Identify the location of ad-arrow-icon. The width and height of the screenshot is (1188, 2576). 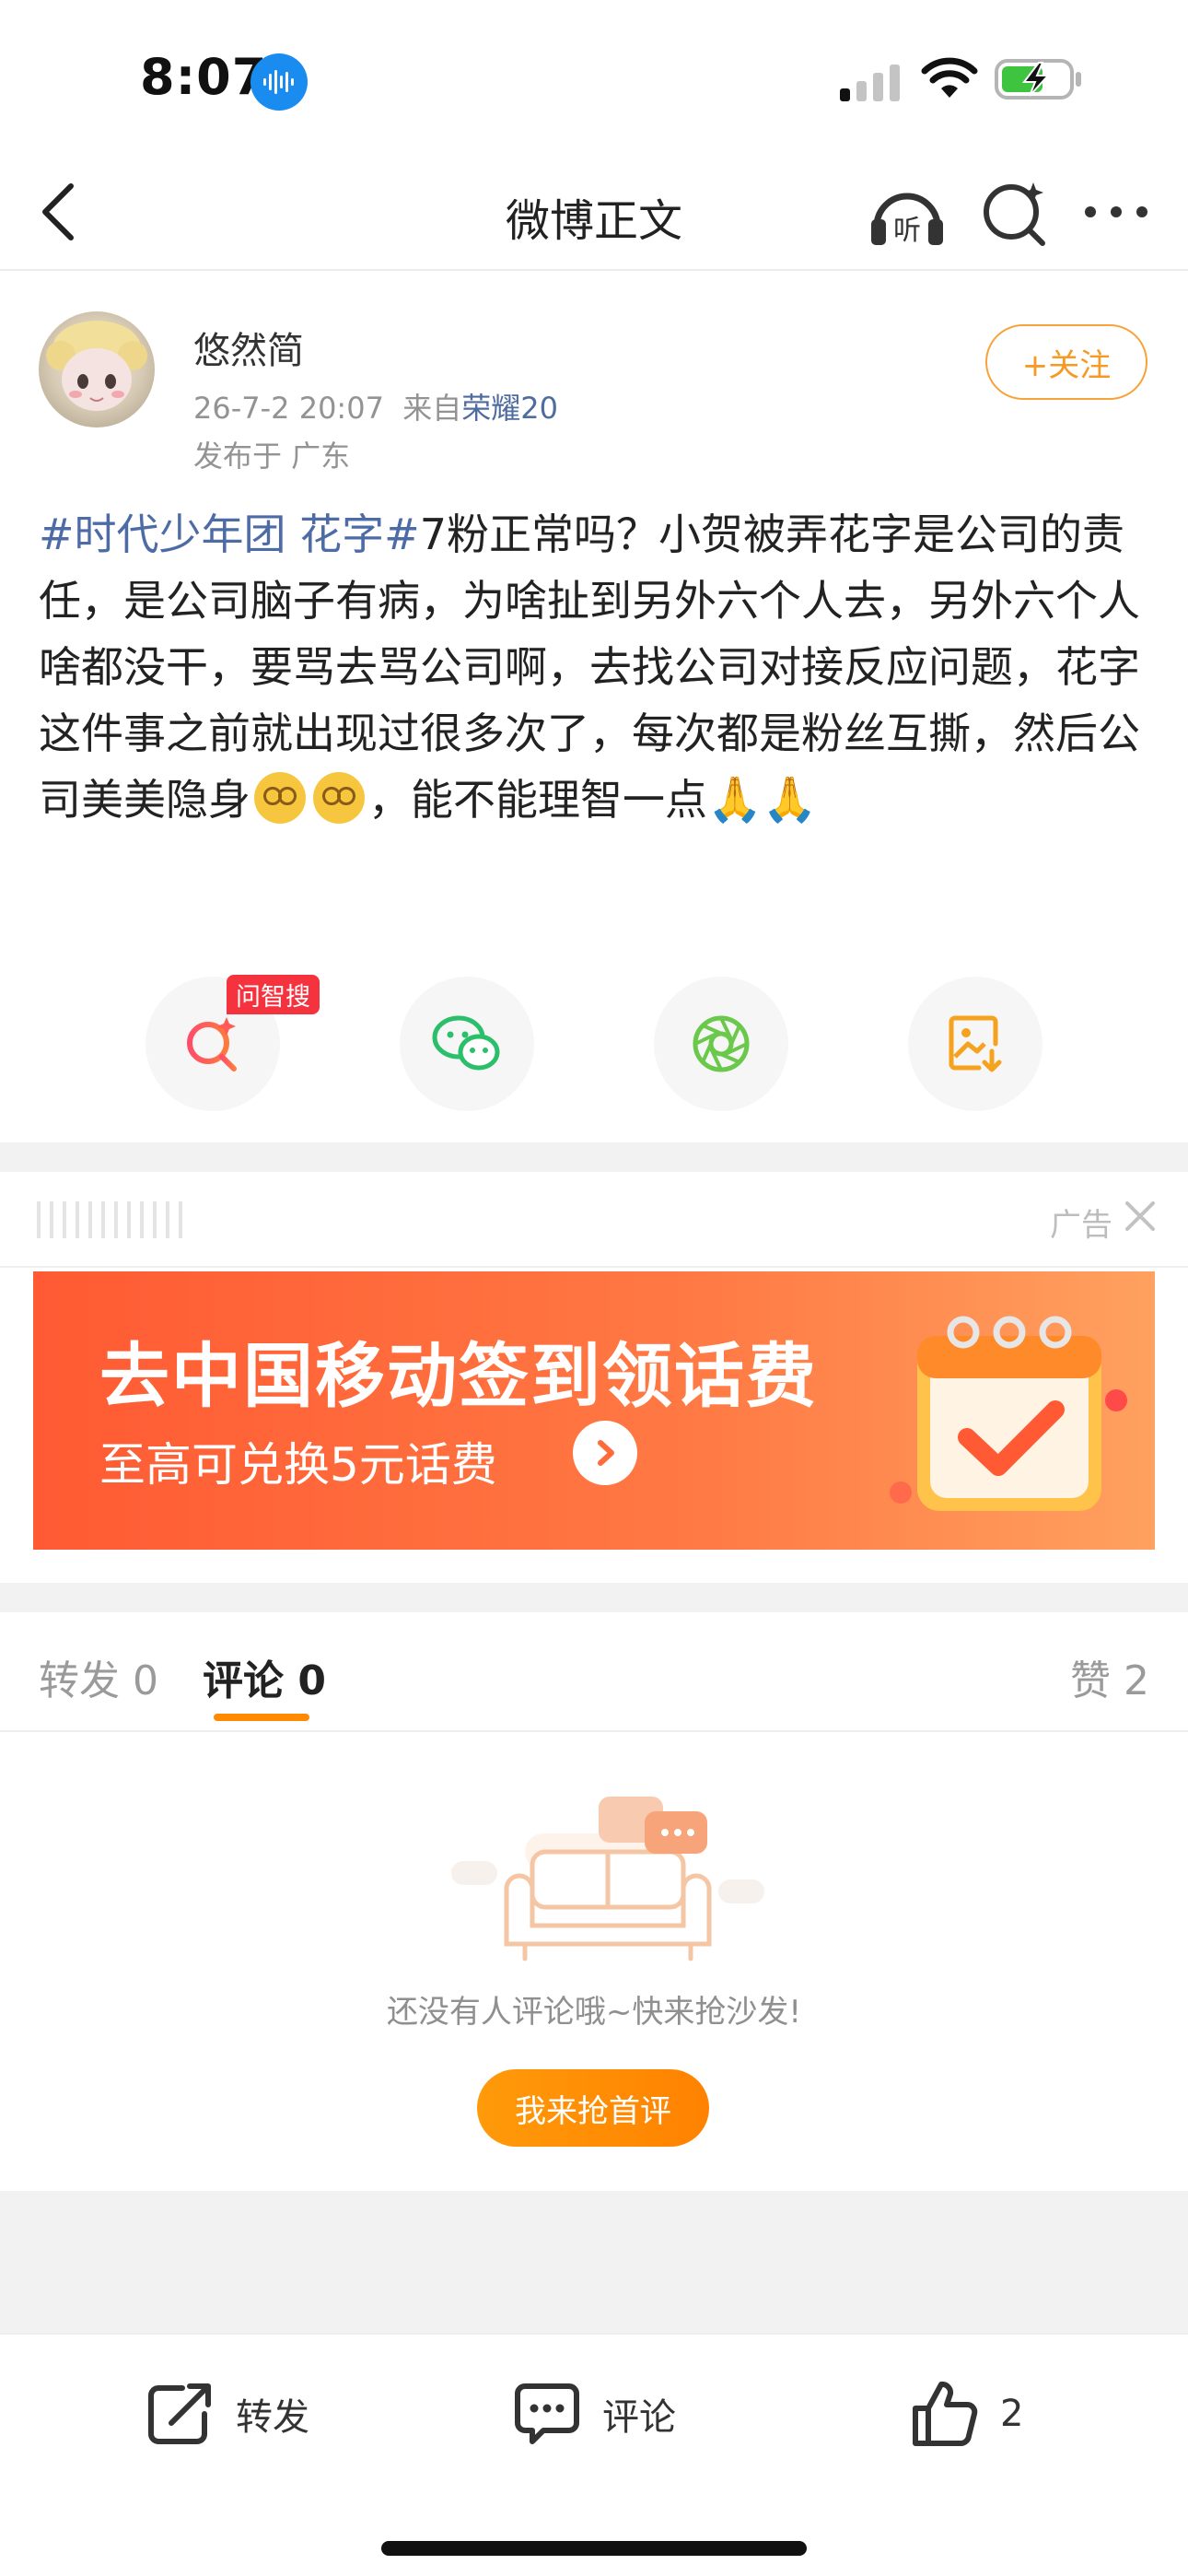
(605, 1453).